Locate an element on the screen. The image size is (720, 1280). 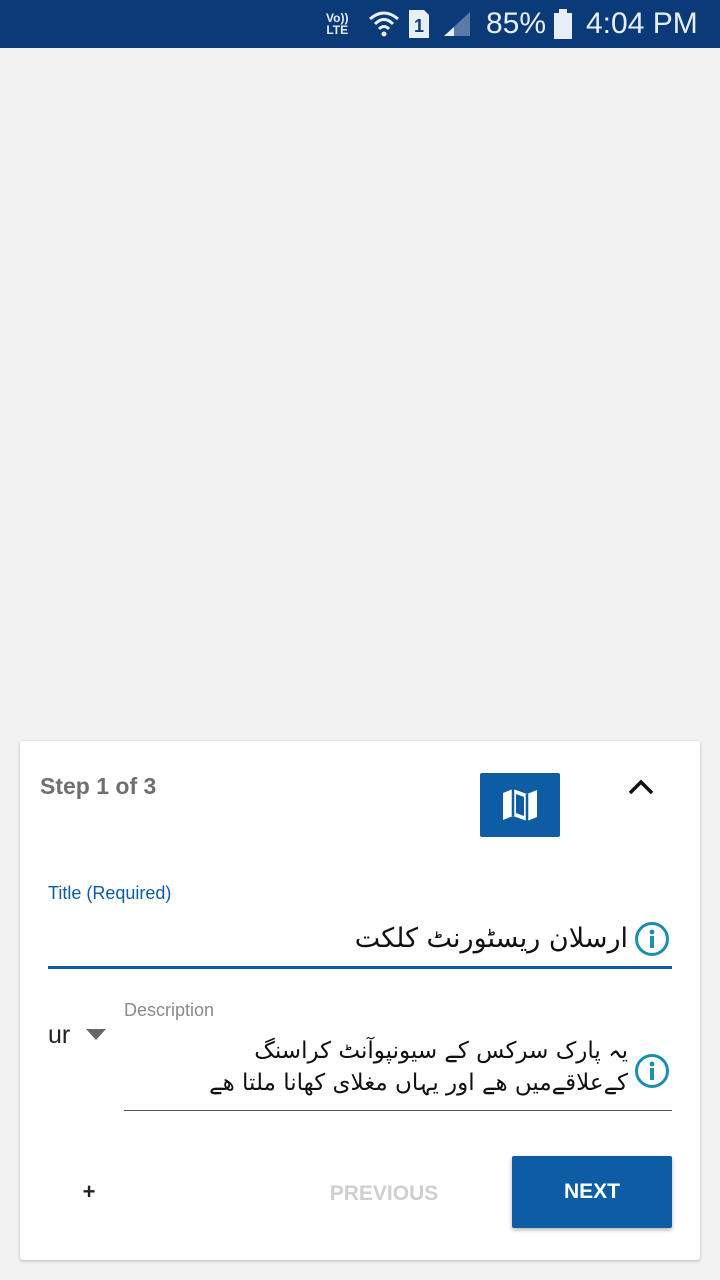
volte-bottom-label: LTE is located at coordinates (337, 30).